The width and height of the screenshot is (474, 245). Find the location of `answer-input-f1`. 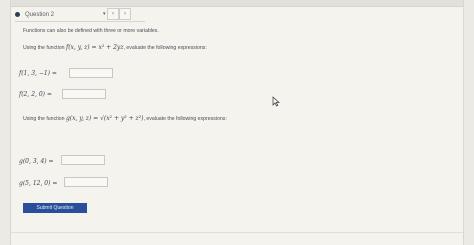

answer-input-f1 is located at coordinates (91, 73).